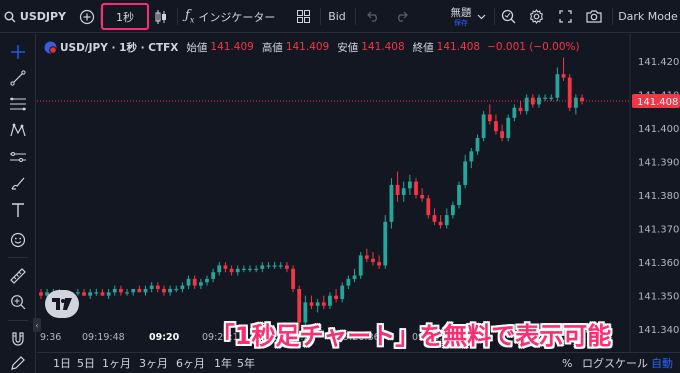 Image resolution: width=680 pixels, height=373 pixels. Describe the element at coordinates (658, 129) in the screenshot. I see `price-tick-label: 141.400` at that location.